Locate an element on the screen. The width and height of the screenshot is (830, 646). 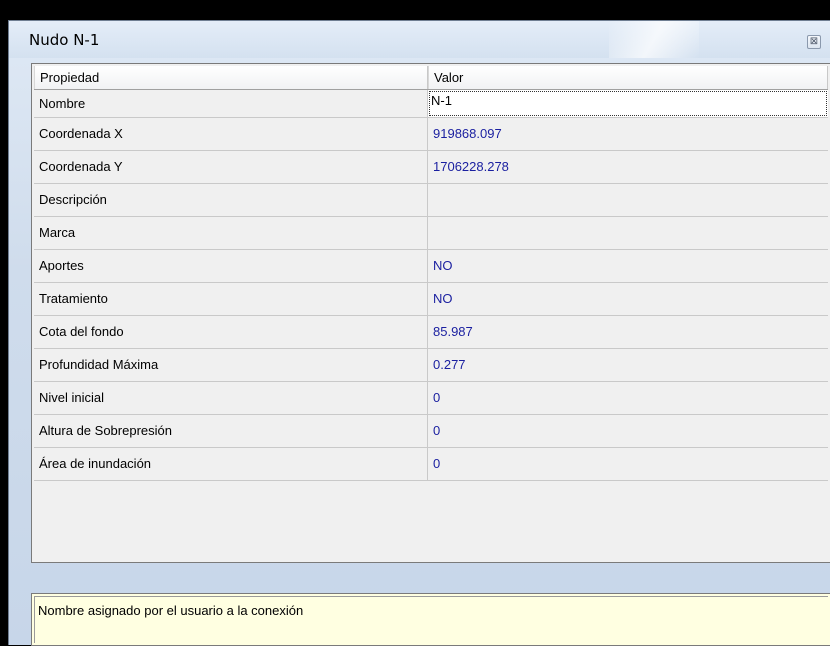
grid-row-nombre: Nombre N-1 is located at coordinates (431, 104).